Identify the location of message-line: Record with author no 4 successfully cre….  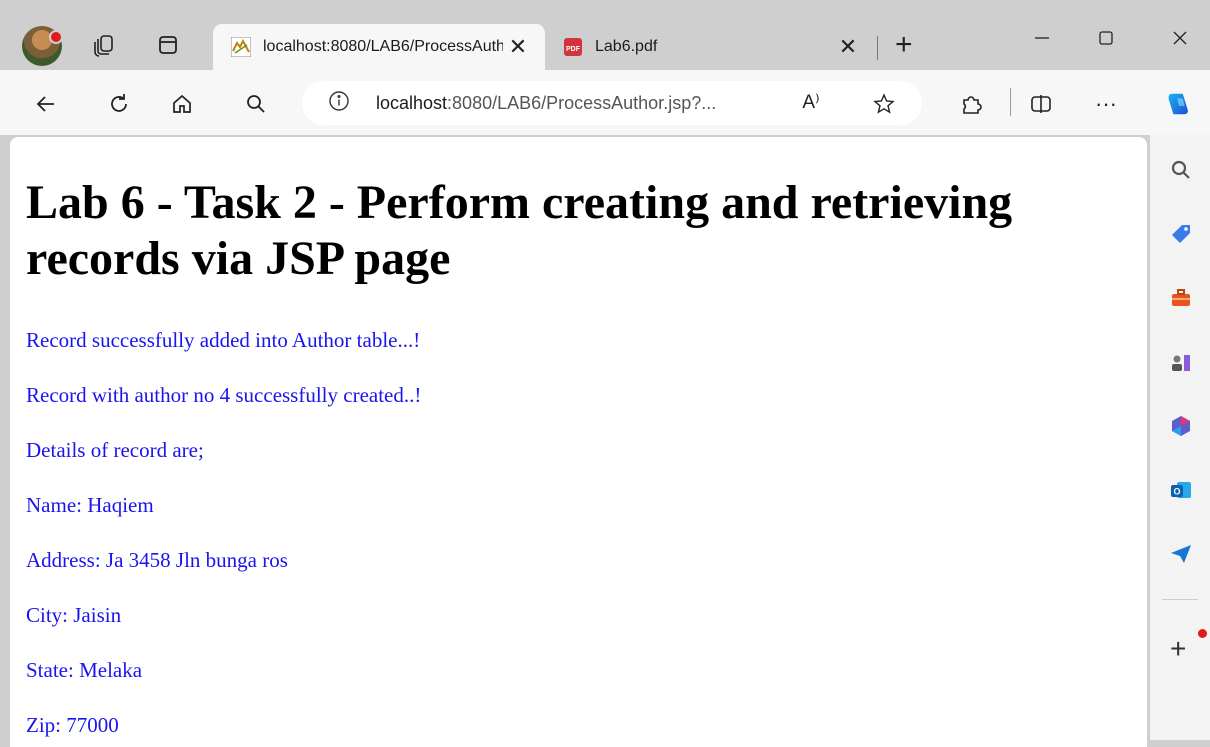
(224, 395).